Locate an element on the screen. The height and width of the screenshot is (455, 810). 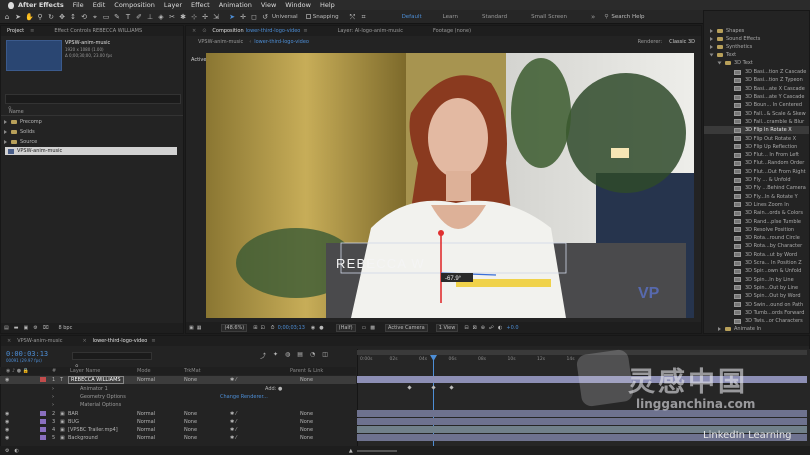
effect-preset-item: 3D Flut... In From Left is located at coordinates (756, 155).